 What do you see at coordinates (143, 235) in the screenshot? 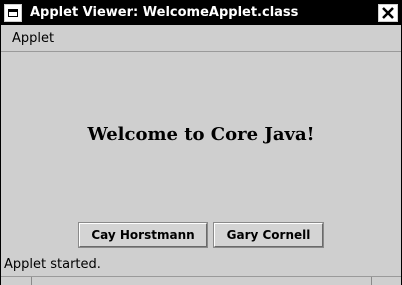
I see `cay-horstmann-button: Cay Horstmann` at bounding box center [143, 235].